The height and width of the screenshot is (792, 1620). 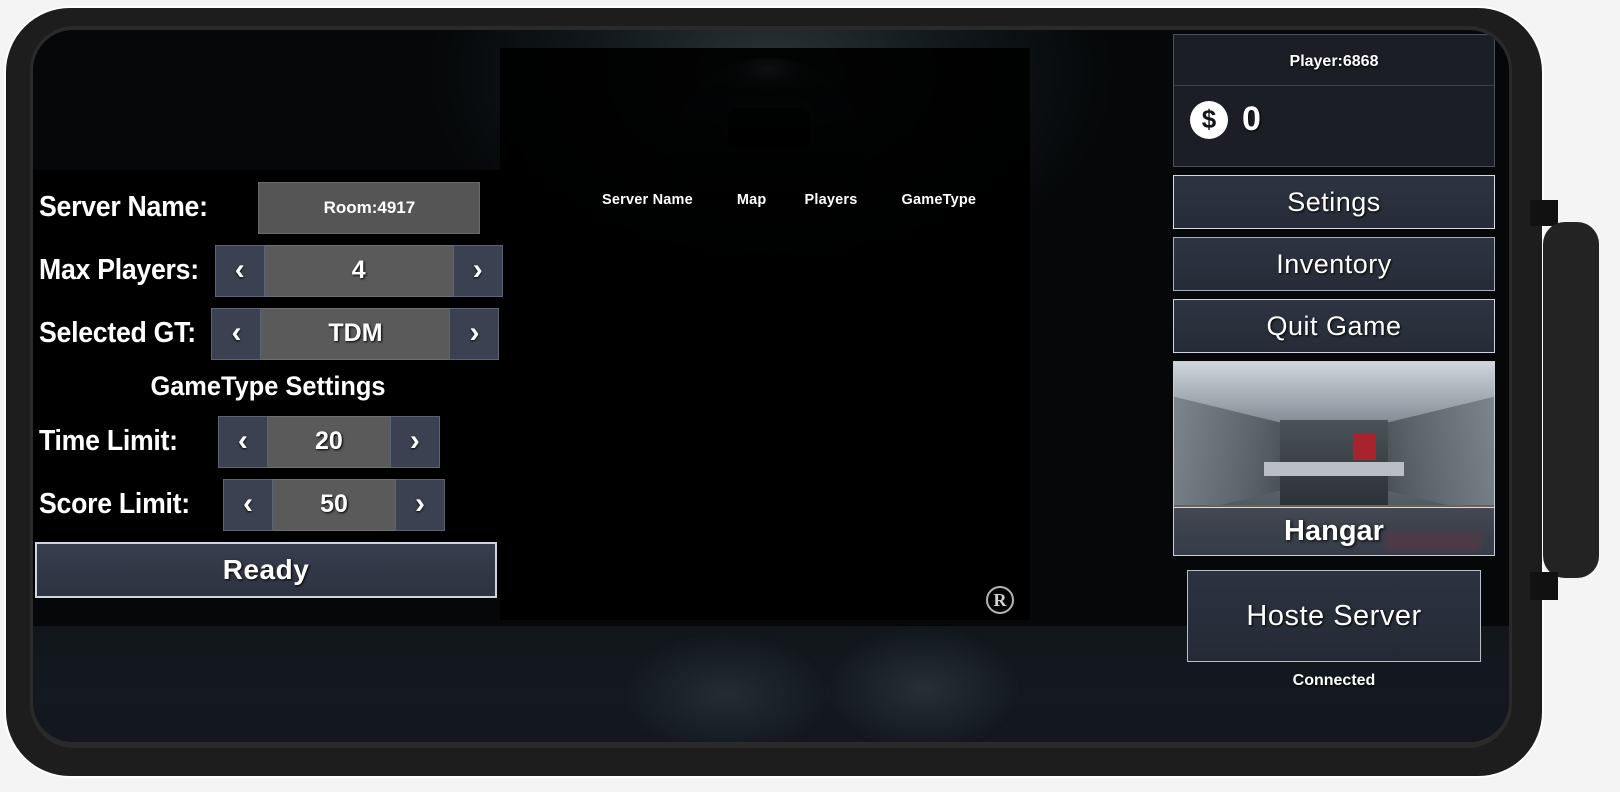 What do you see at coordinates (236, 333) in the screenshot?
I see `gametype-decrement-button: ‹` at bounding box center [236, 333].